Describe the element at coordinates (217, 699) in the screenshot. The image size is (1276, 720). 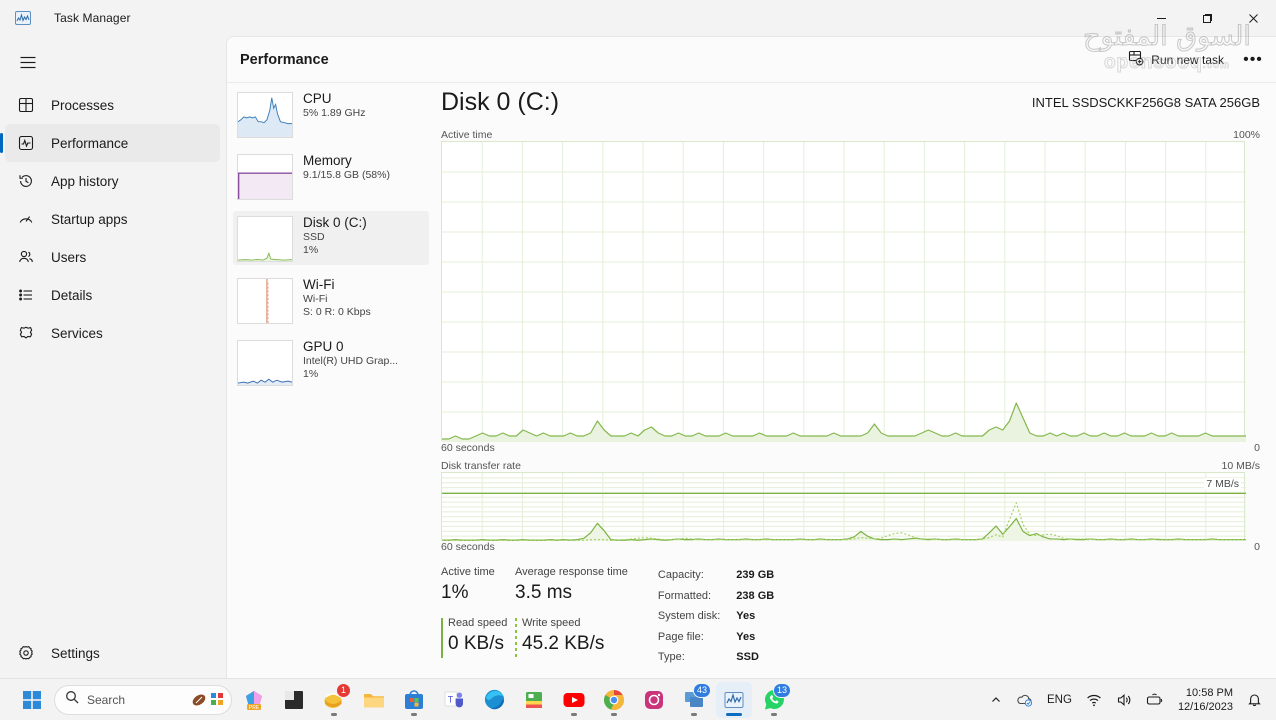
I see `widgets-icon` at that location.